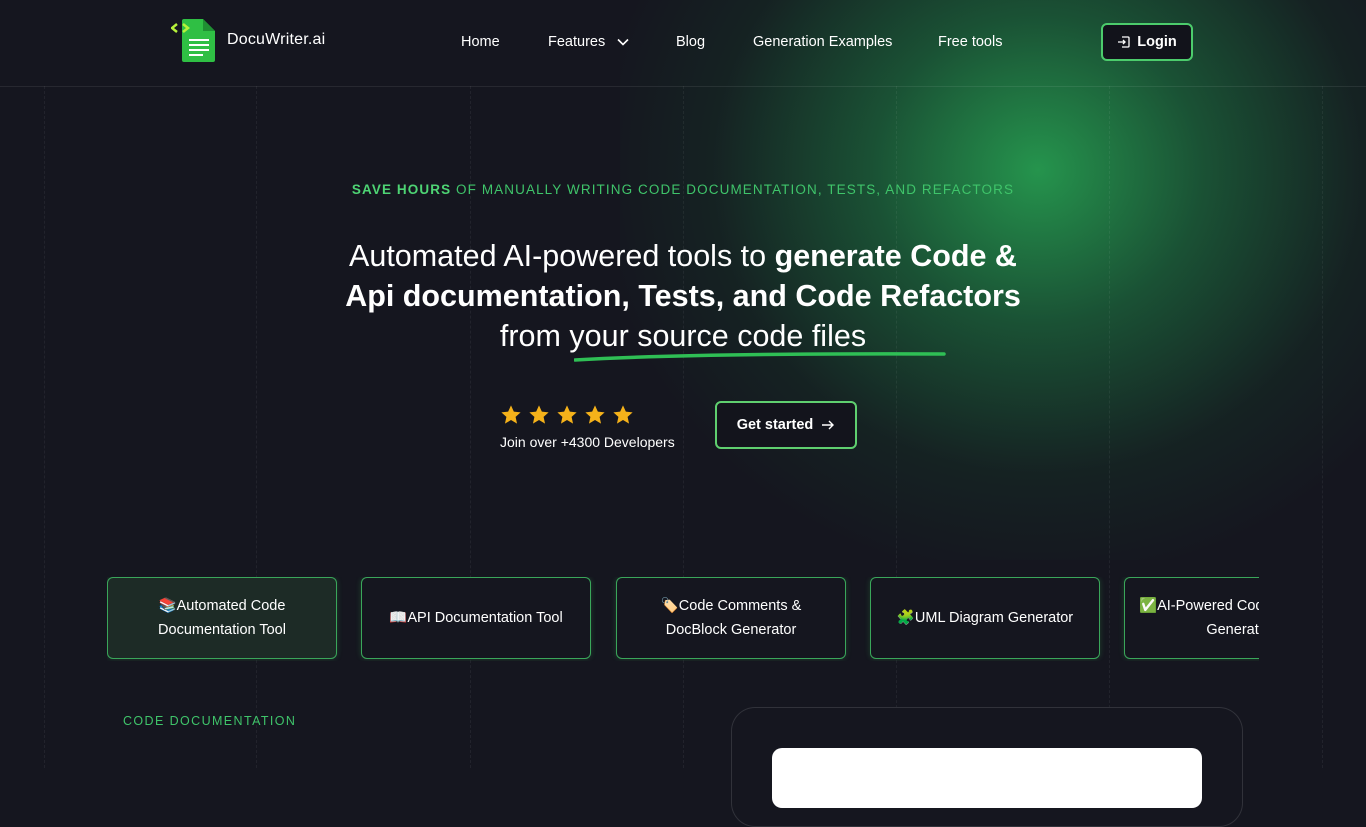  I want to click on rating-stars, so click(567, 415).